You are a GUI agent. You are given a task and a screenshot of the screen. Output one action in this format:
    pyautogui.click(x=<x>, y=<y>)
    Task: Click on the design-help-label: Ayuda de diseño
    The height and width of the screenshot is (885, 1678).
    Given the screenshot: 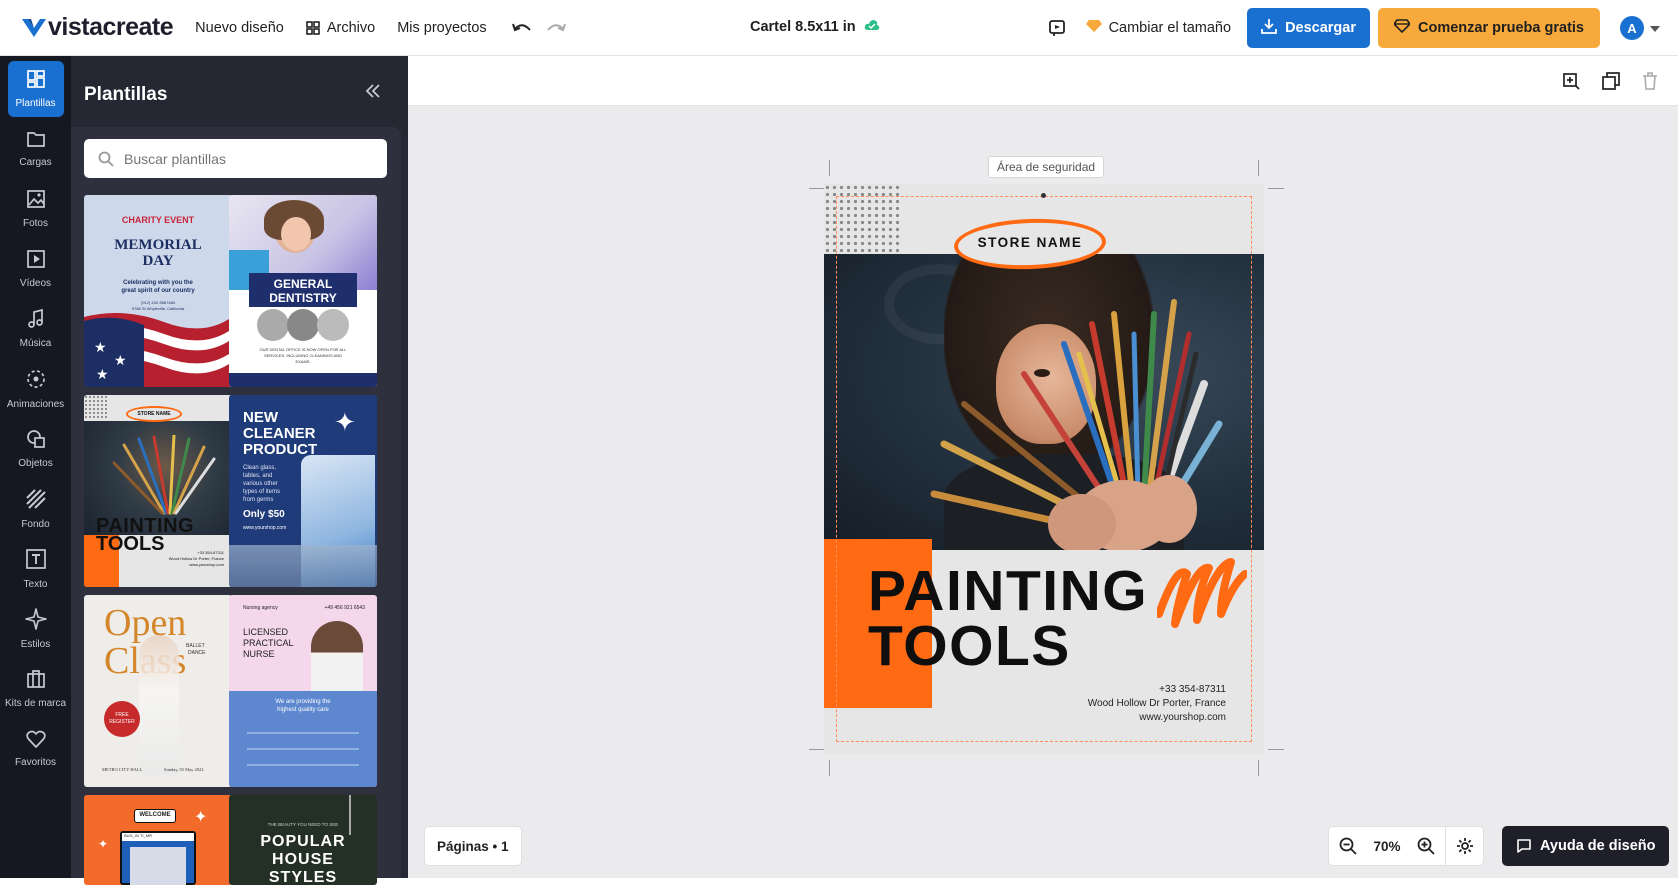 What is the action you would take?
    pyautogui.click(x=1598, y=846)
    